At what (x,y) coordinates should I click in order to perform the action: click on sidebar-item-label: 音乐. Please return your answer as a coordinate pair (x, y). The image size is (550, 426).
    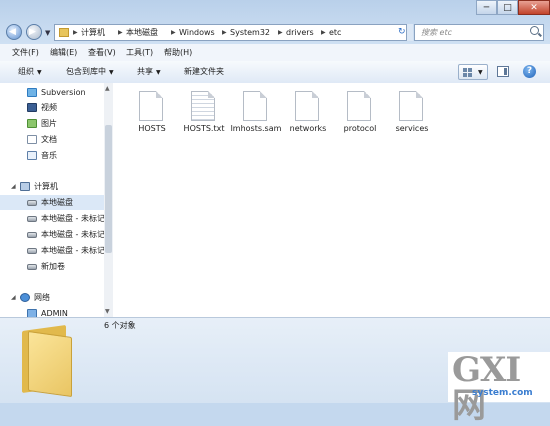
    Looking at the image, I should click on (49, 155).